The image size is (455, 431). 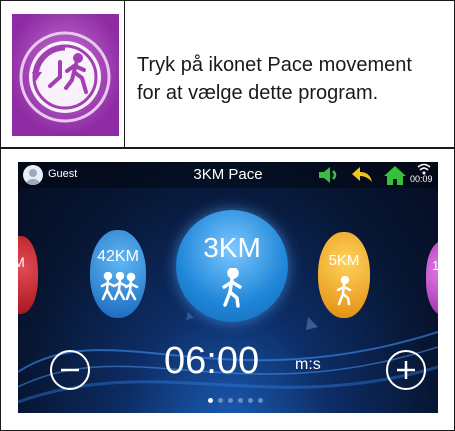 What do you see at coordinates (308, 364) in the screenshot?
I see `pace-unit: m:s` at bounding box center [308, 364].